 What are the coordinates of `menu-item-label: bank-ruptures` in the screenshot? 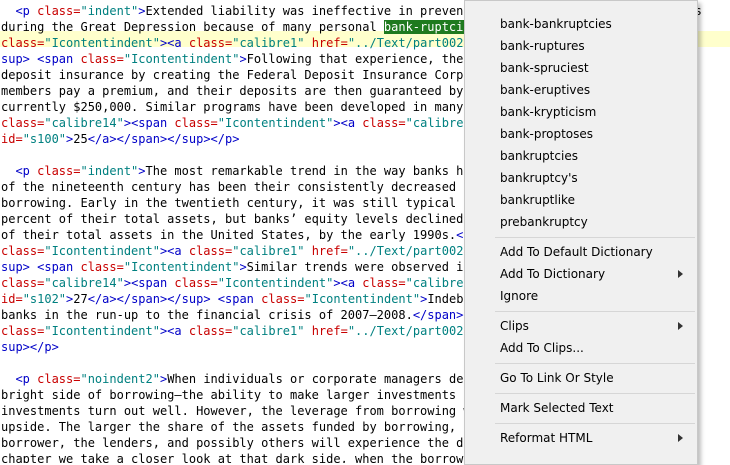 It's located at (542, 46).